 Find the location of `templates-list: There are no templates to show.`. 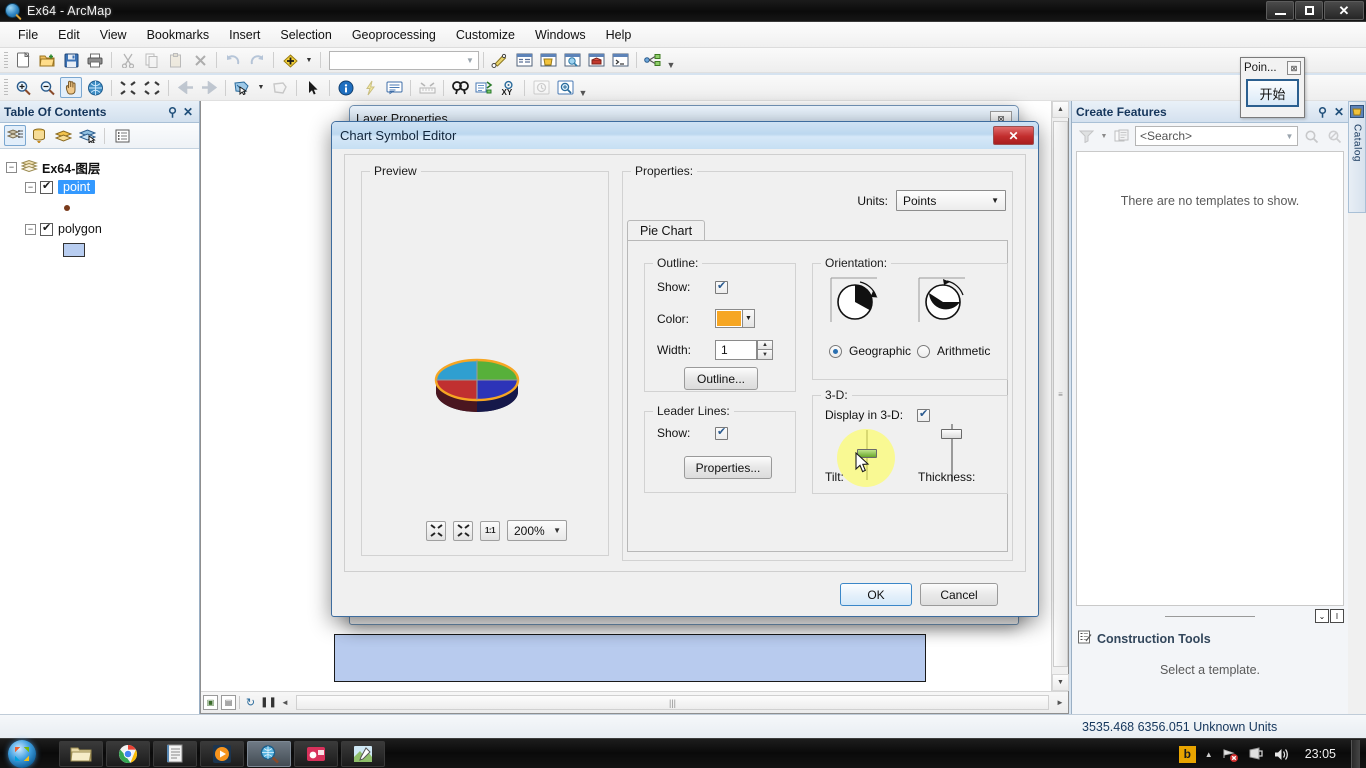

templates-list: There are no templates to show. is located at coordinates (1210, 378).